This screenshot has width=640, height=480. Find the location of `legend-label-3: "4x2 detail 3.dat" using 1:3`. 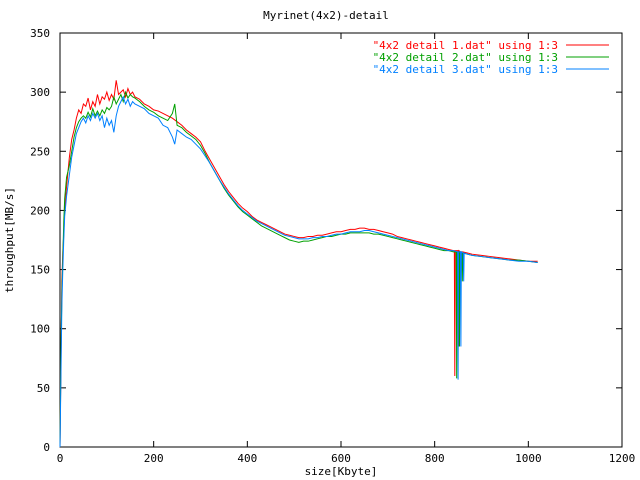

legend-label-3: "4x2 detail 3.dat" using 1:3 is located at coordinates (465, 69).